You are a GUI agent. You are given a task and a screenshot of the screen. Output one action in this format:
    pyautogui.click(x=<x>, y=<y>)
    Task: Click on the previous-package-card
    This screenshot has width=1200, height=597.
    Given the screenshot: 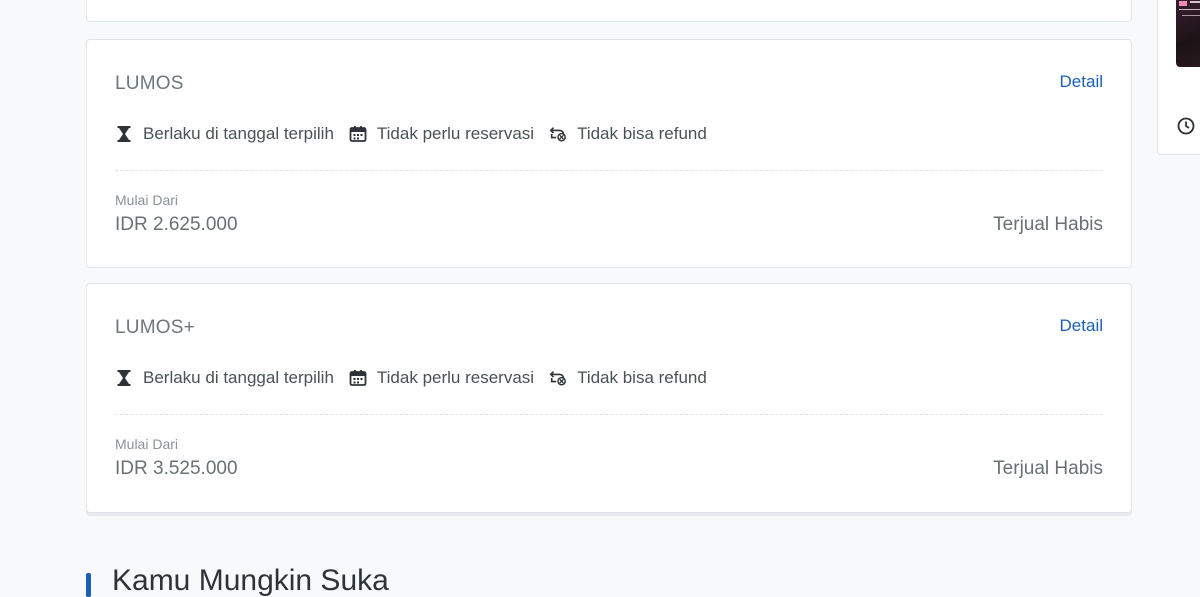 What is the action you would take?
    pyautogui.click(x=609, y=11)
    